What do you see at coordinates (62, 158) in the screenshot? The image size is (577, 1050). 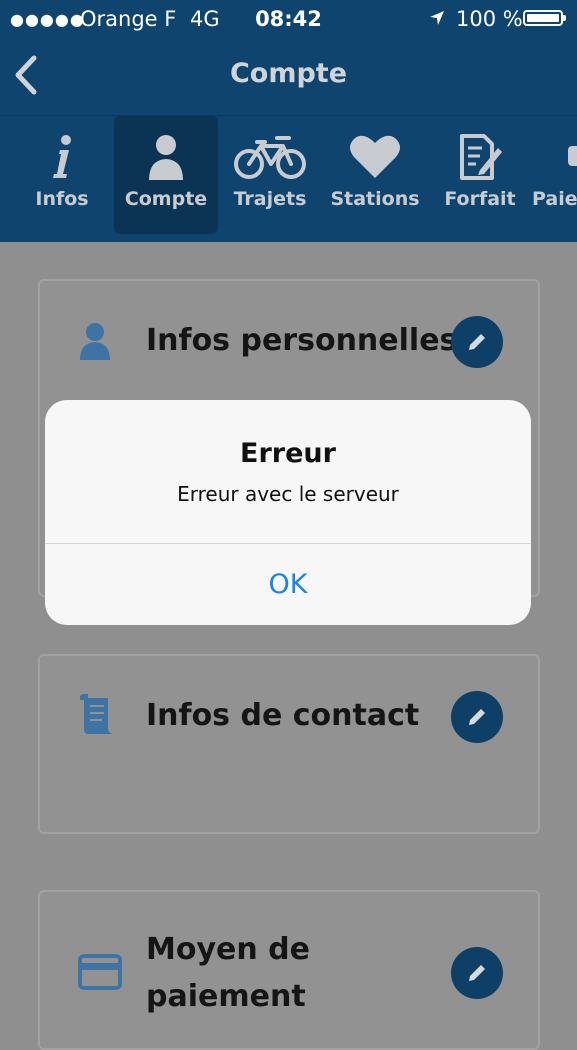 I see `info-icon` at bounding box center [62, 158].